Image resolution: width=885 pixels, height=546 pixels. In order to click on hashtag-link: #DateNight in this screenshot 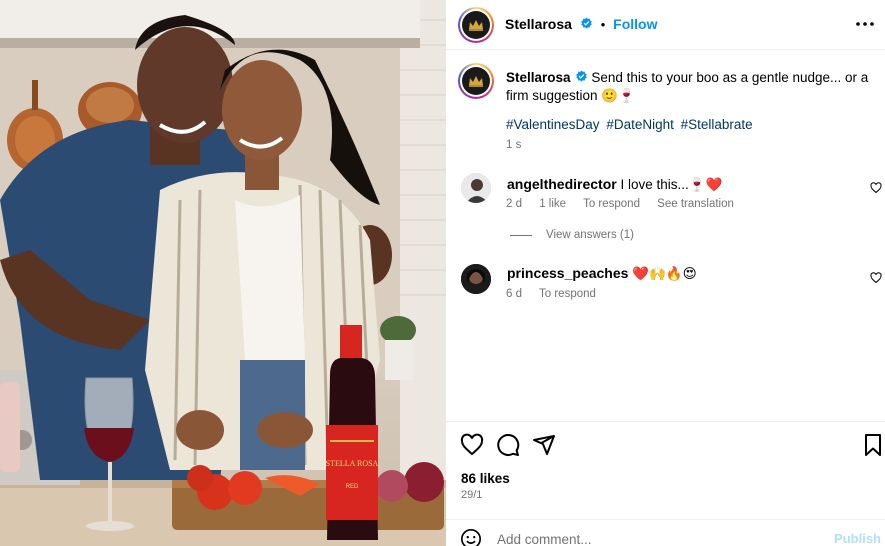, I will do `click(640, 124)`.